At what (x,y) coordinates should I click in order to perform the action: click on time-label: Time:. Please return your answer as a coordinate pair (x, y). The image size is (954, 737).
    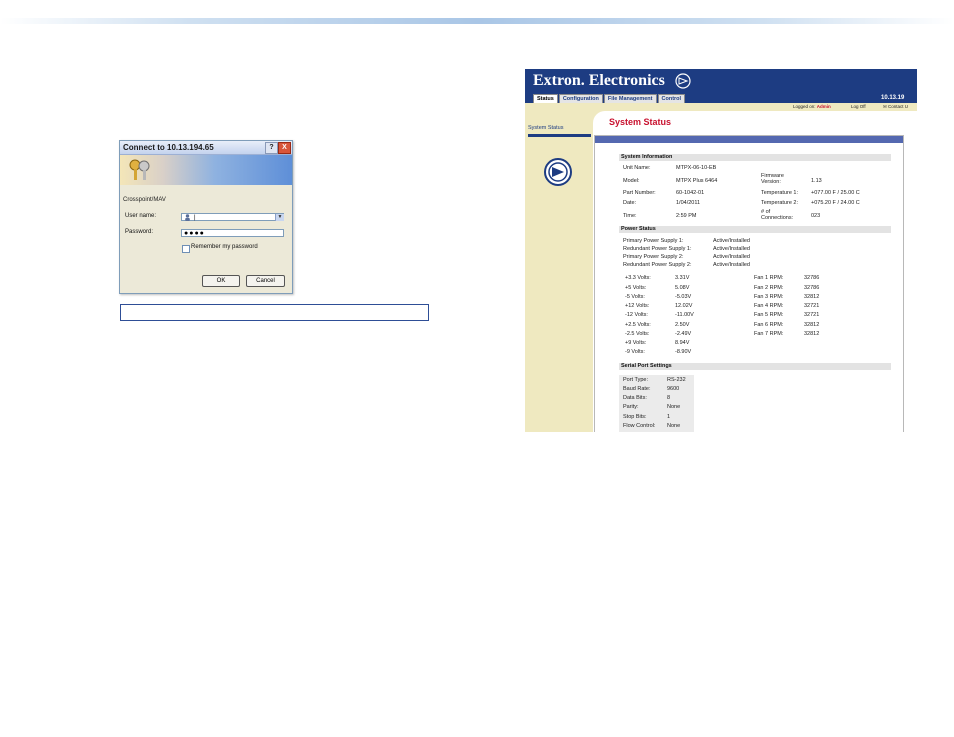
    Looking at the image, I should click on (630, 216).